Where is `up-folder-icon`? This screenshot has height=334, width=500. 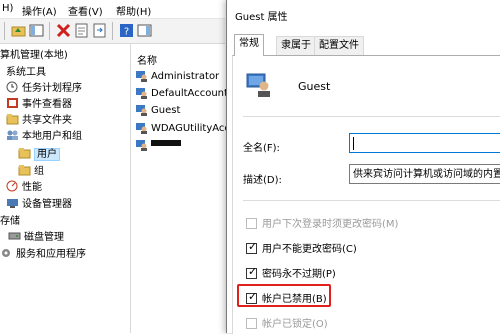 up-folder-icon is located at coordinates (18, 30).